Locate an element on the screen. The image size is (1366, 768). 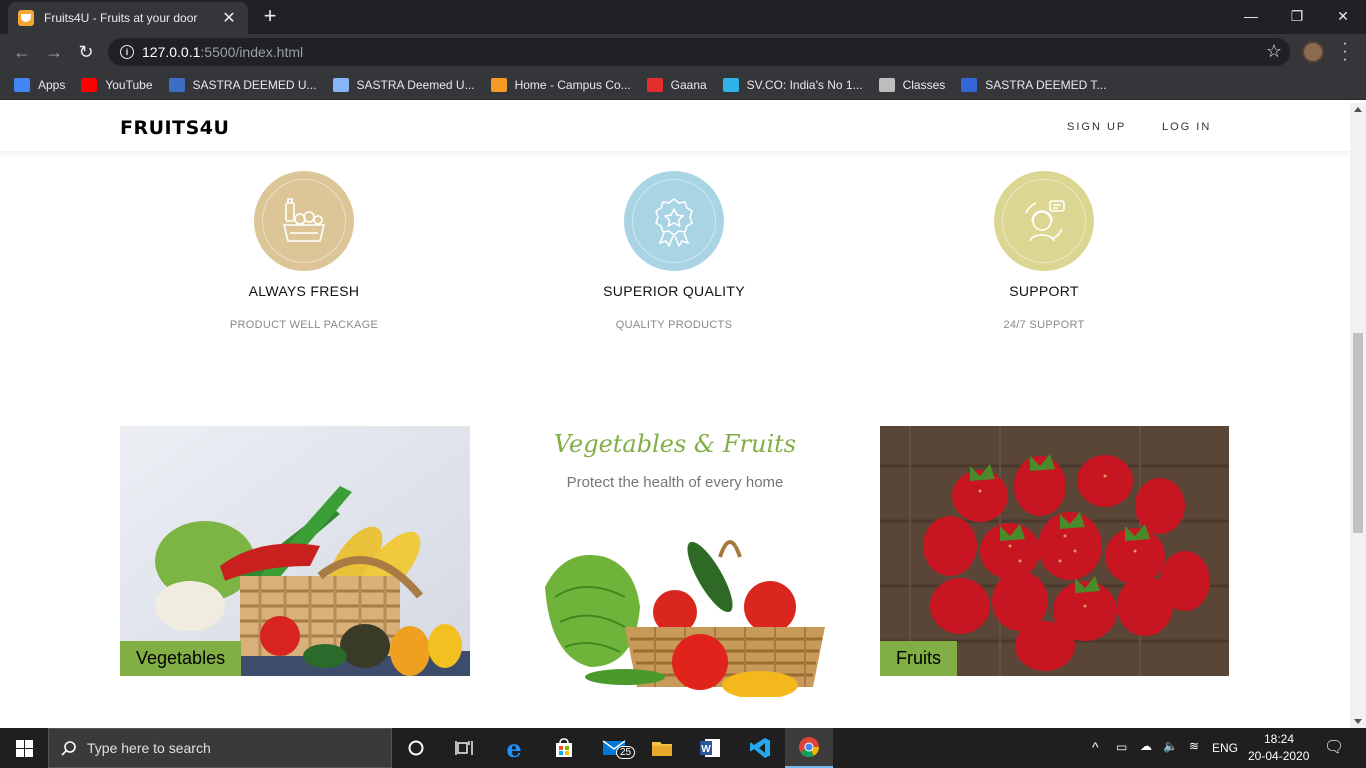
mail-badge: 25 is located at coordinates (626, 752).